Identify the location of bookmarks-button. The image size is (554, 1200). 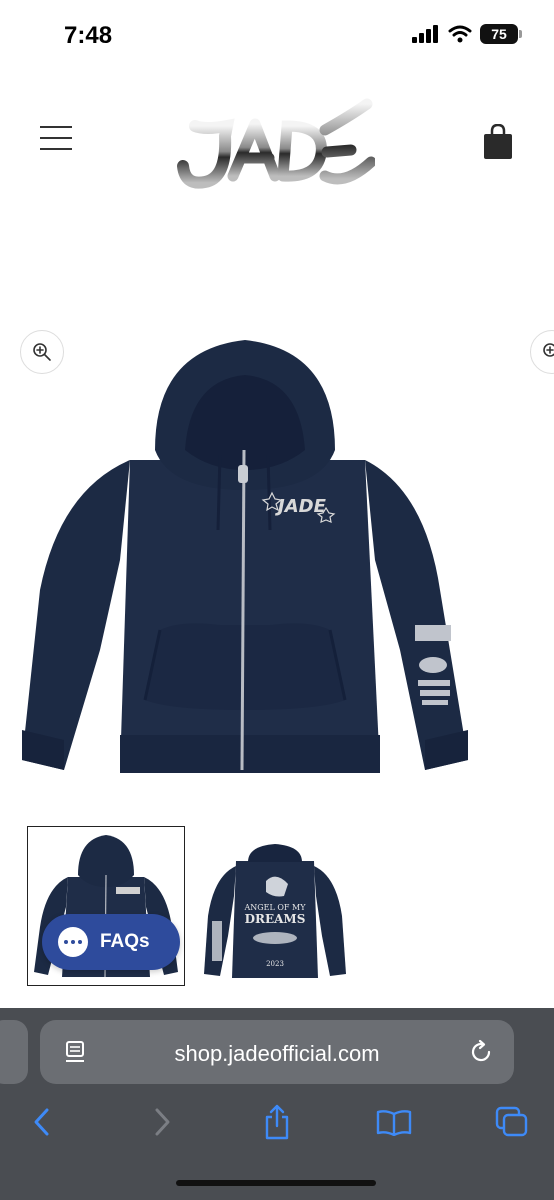
(394, 1122).